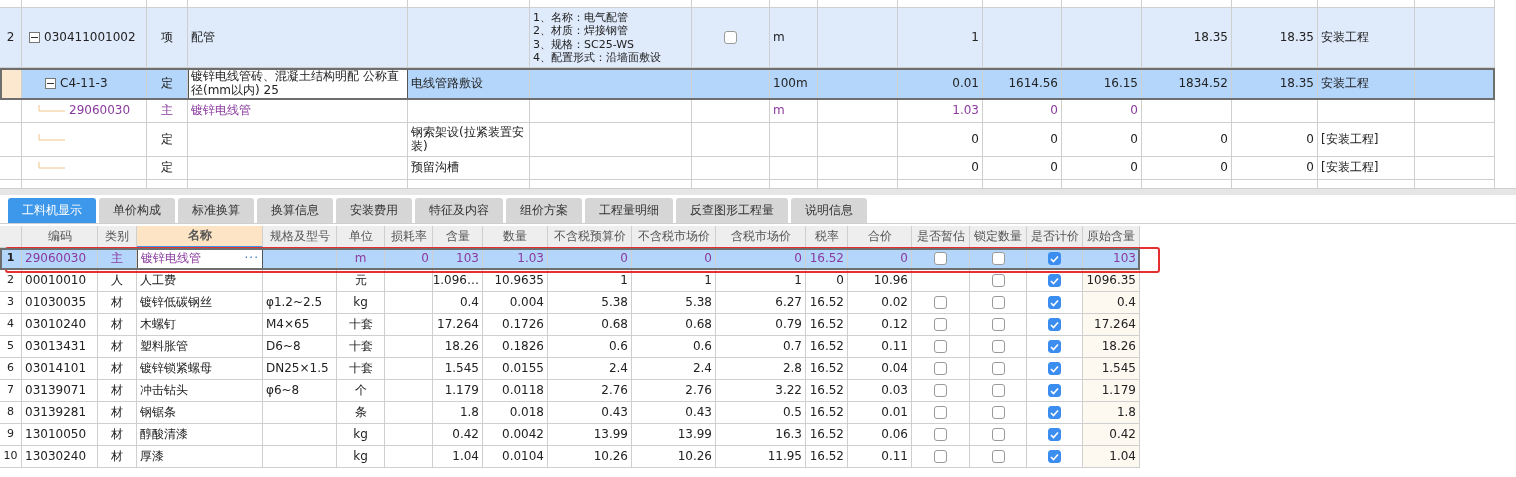 Image resolution: width=1516 pixels, height=477 pixels. Describe the element at coordinates (200, 457) in the screenshot. I see `item-name: 厚漆` at that location.